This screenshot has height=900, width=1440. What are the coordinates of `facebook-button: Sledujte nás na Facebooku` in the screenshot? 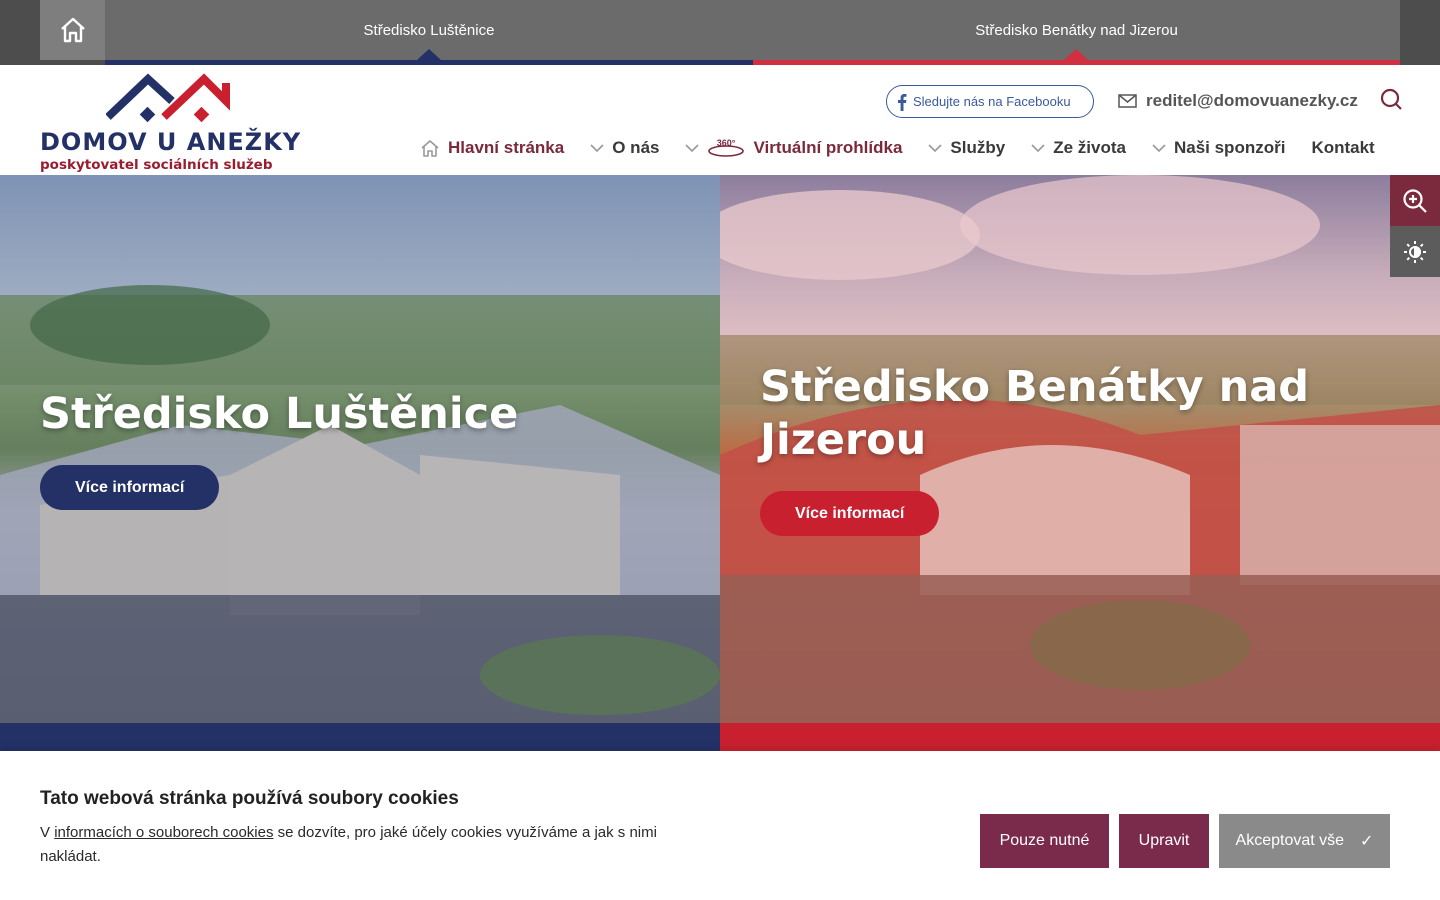 It's located at (990, 101).